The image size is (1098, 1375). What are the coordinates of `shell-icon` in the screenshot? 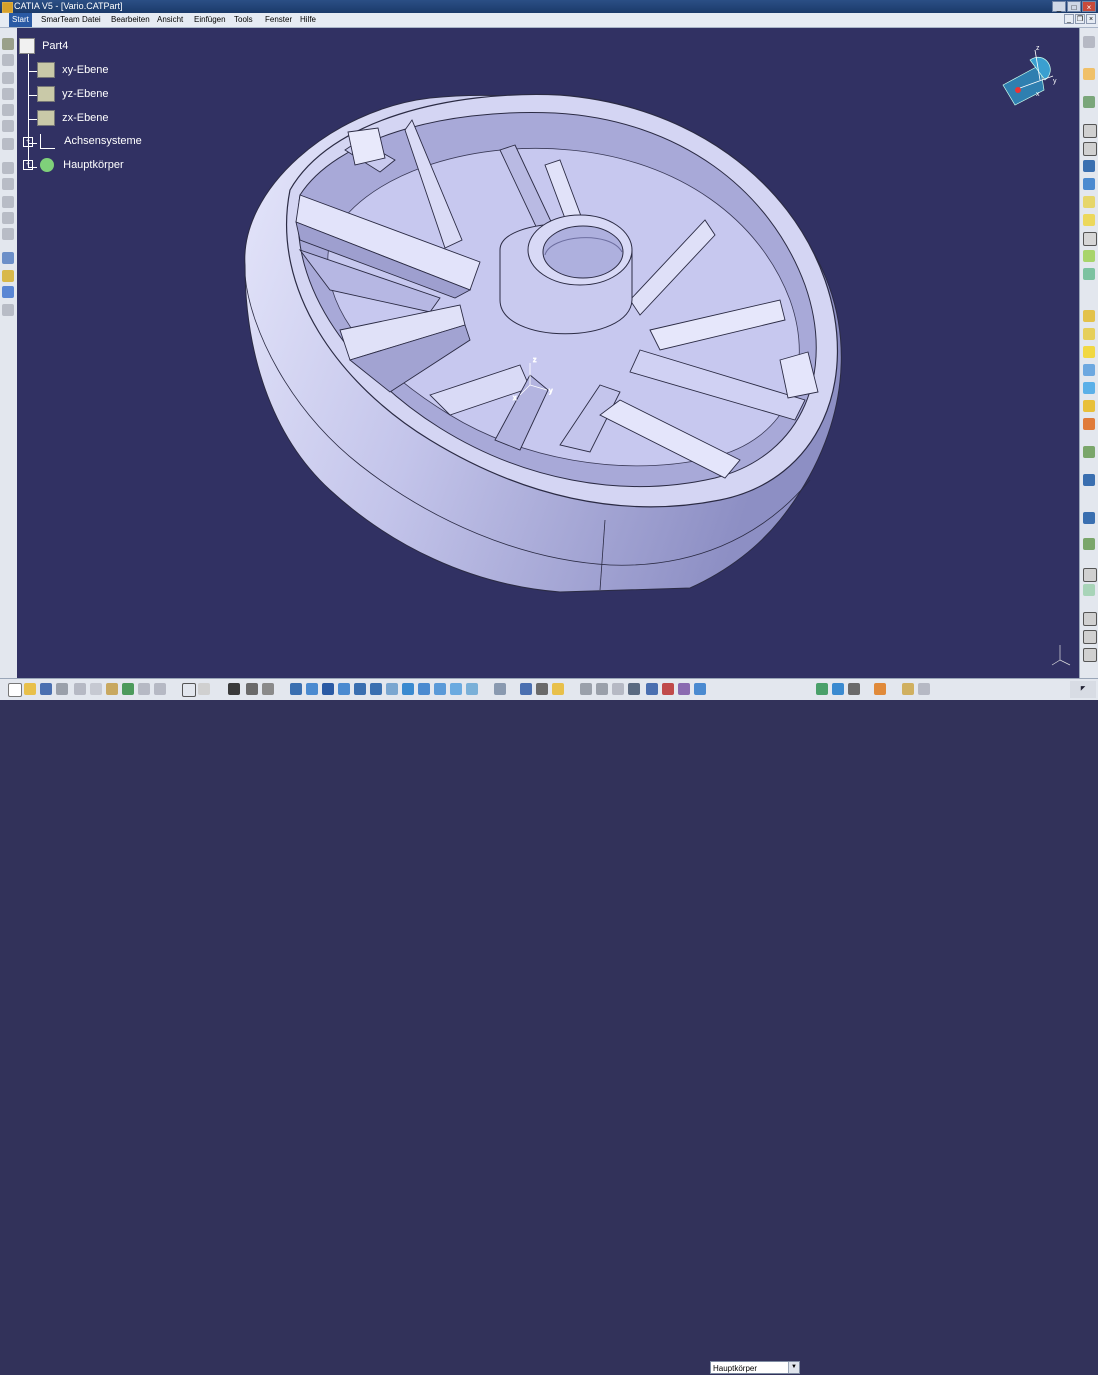 It's located at (1089, 370).